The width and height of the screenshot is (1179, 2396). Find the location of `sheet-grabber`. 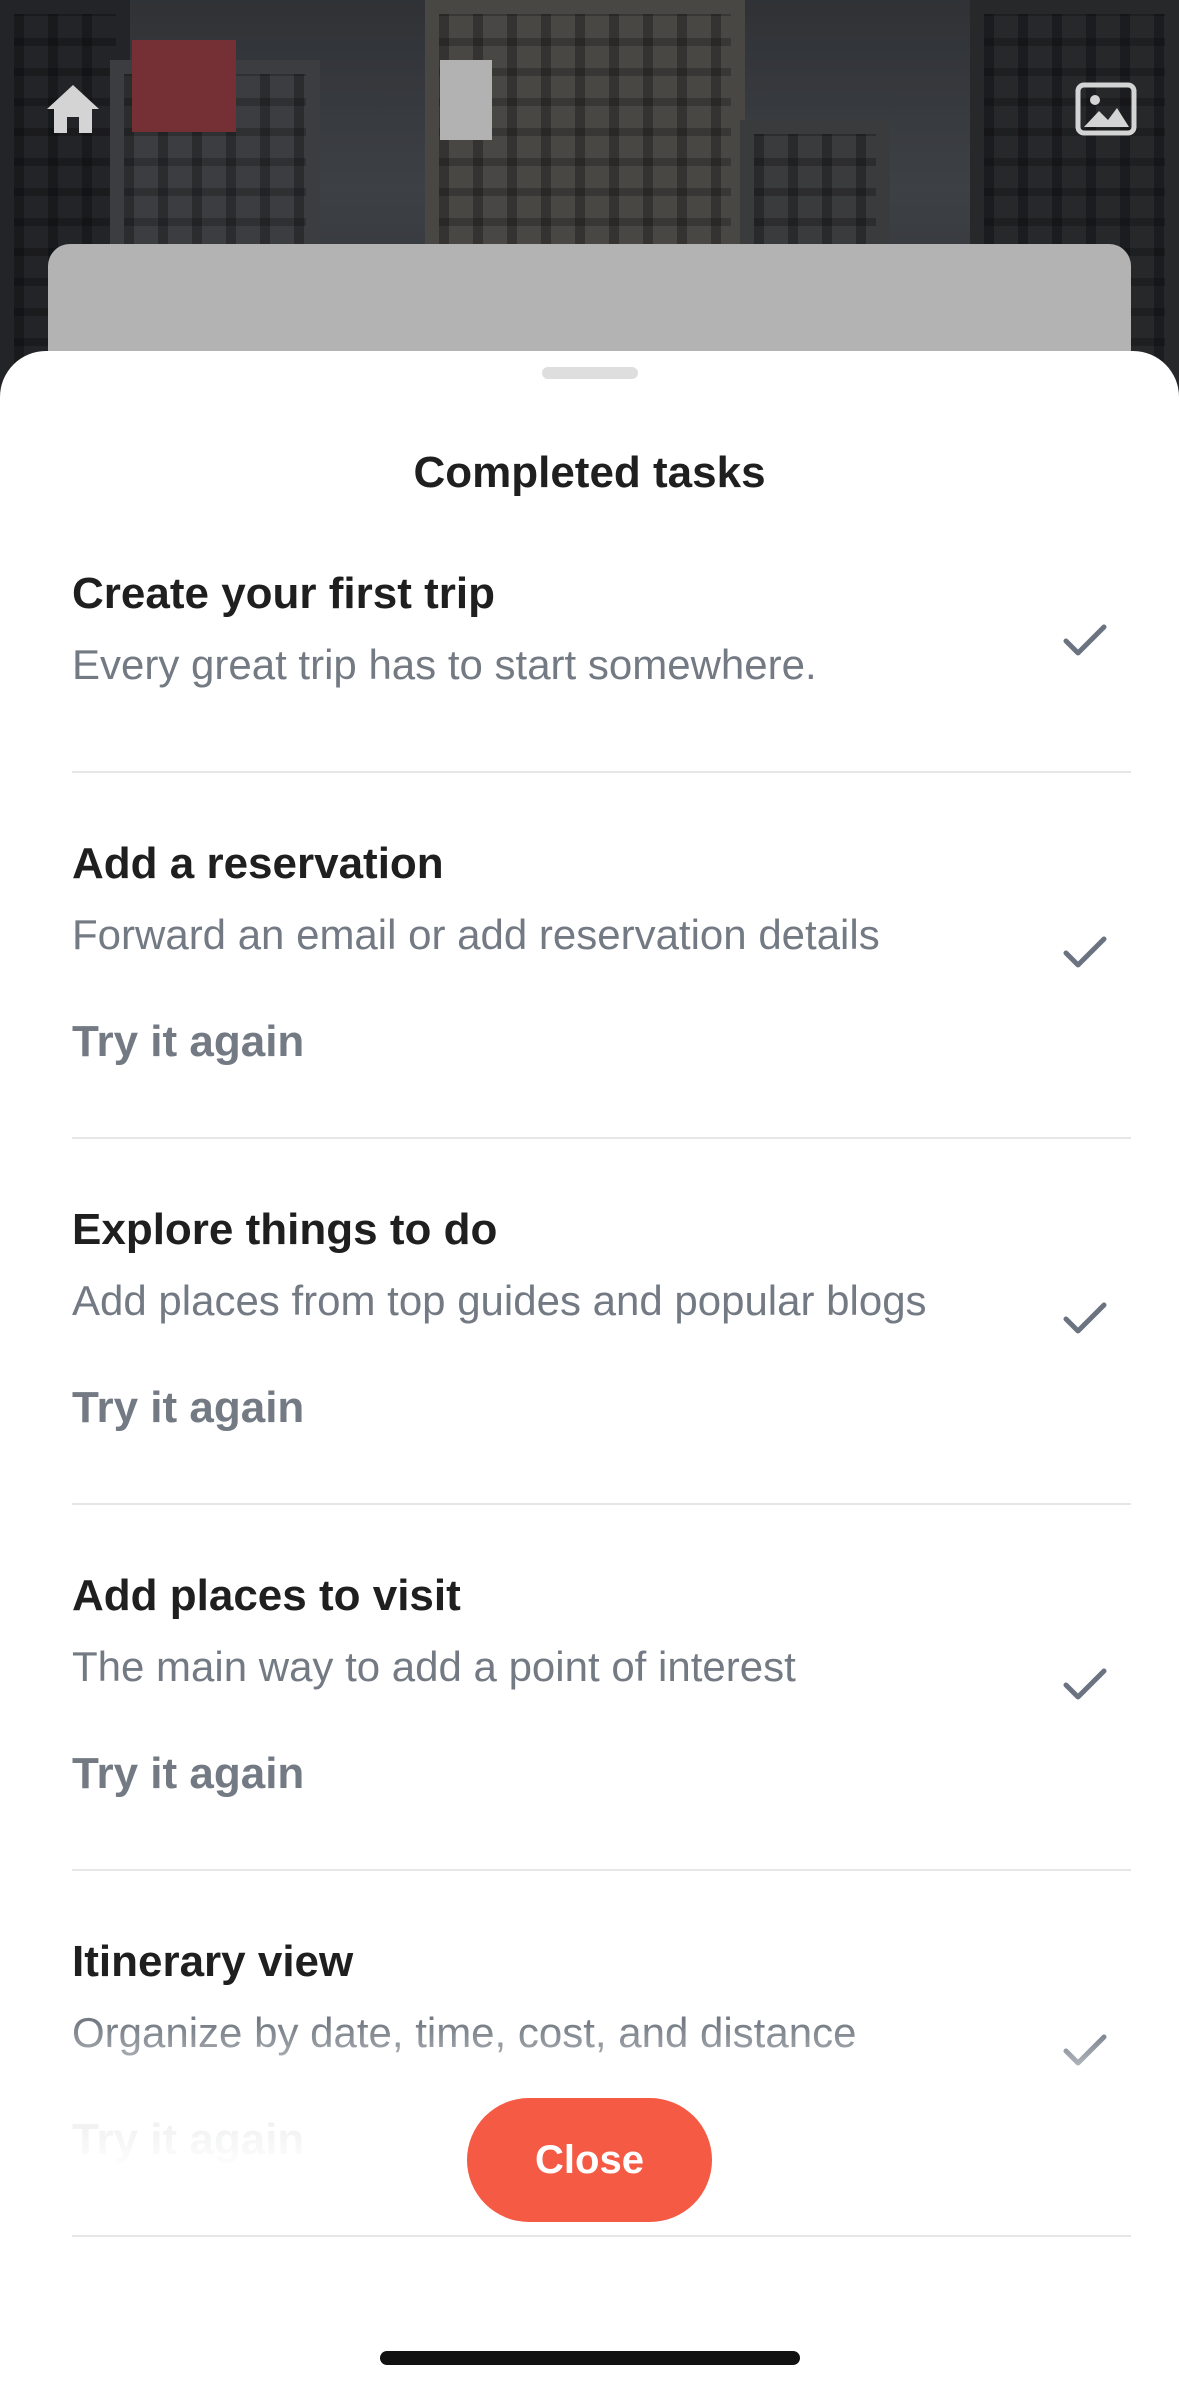

sheet-grabber is located at coordinates (590, 373).